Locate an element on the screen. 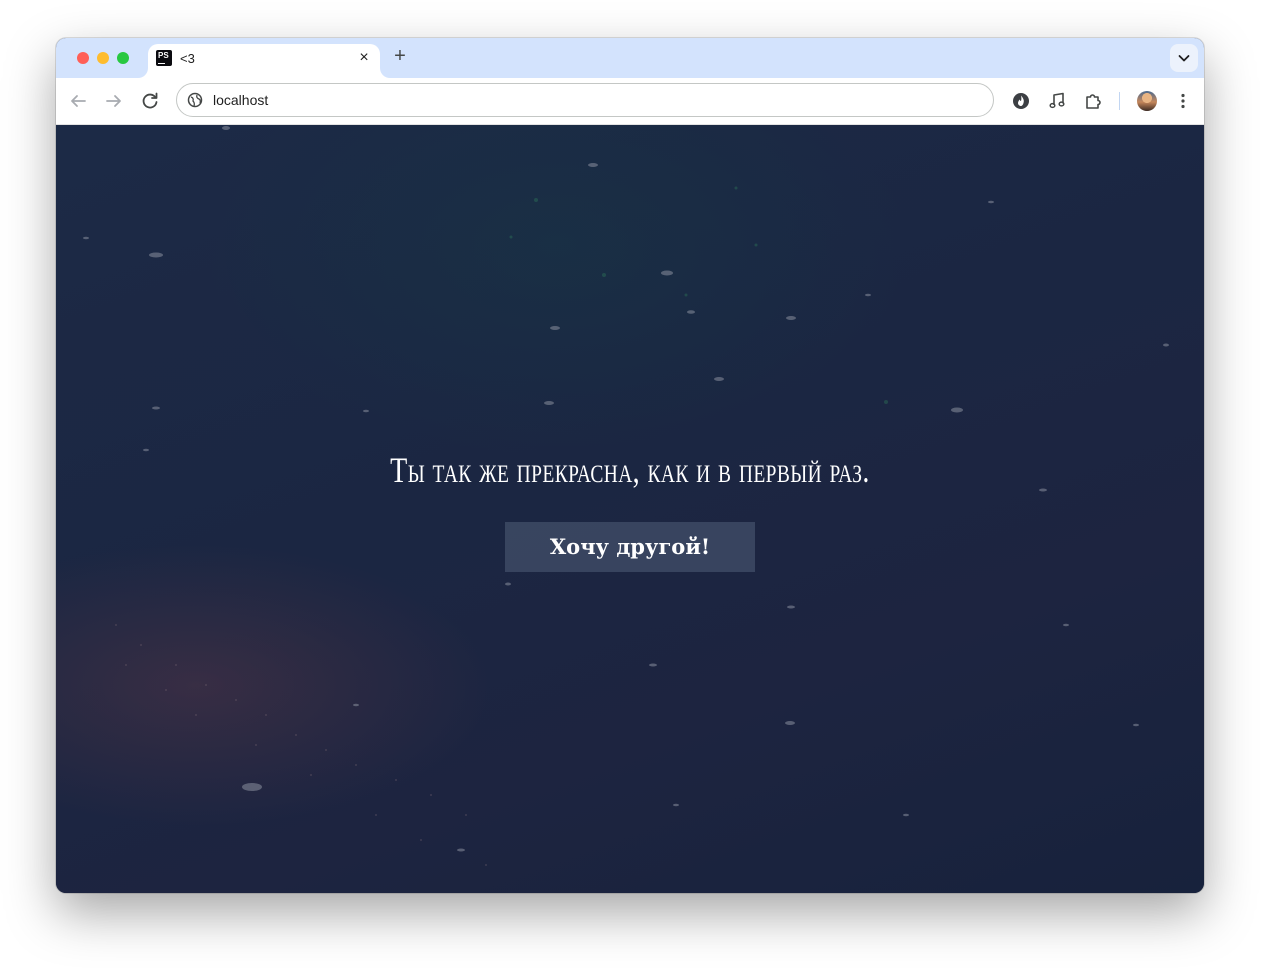 The image size is (1261, 968). phpstorm-favicon-icon: PS is located at coordinates (164, 58).